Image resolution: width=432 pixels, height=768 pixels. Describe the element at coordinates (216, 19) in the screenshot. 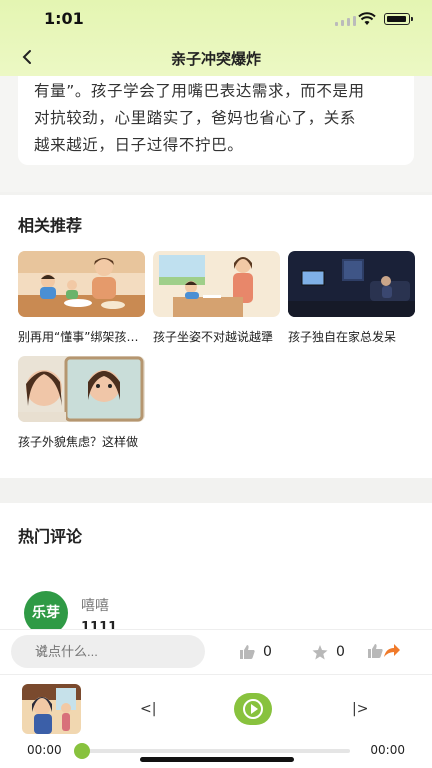

I see `status-bar: 1:01` at that location.